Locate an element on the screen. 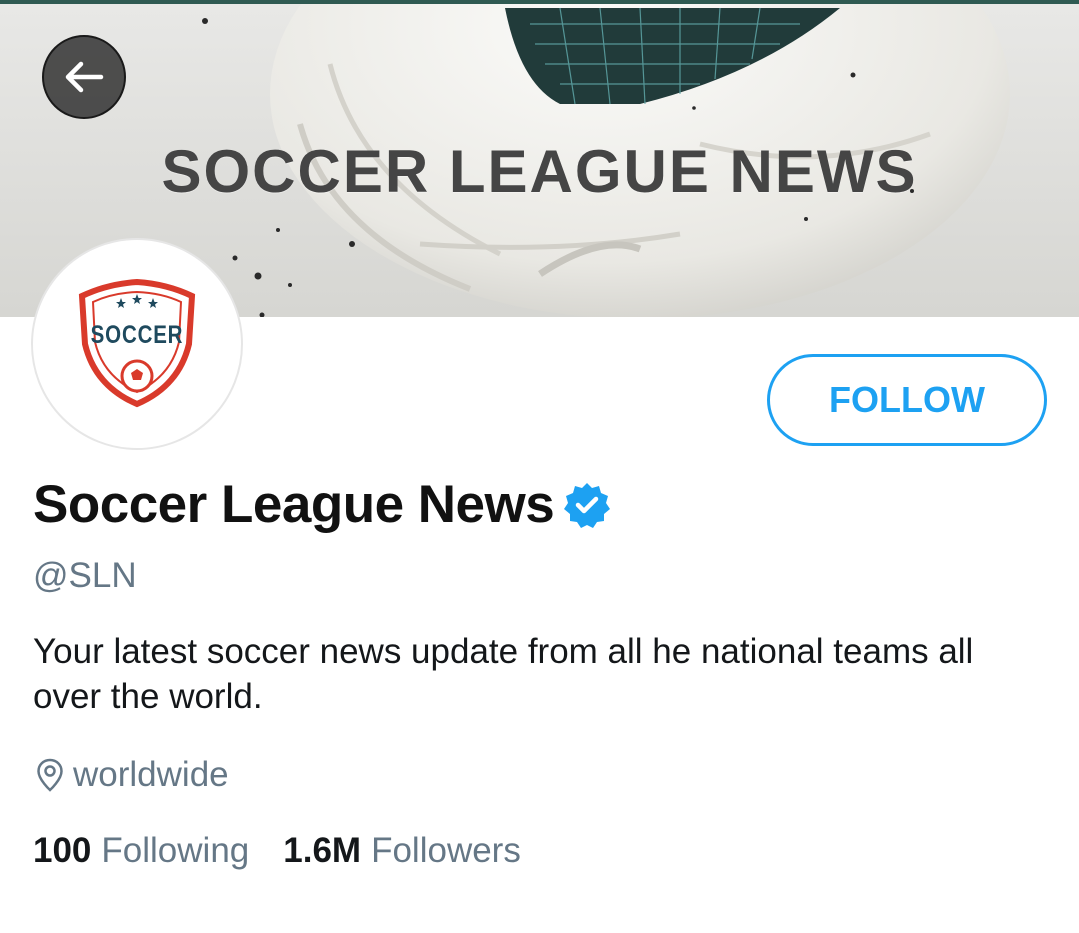 The width and height of the screenshot is (1079, 933). profile-stats: 100 Following 1.6M Followers is located at coordinates (277, 851).